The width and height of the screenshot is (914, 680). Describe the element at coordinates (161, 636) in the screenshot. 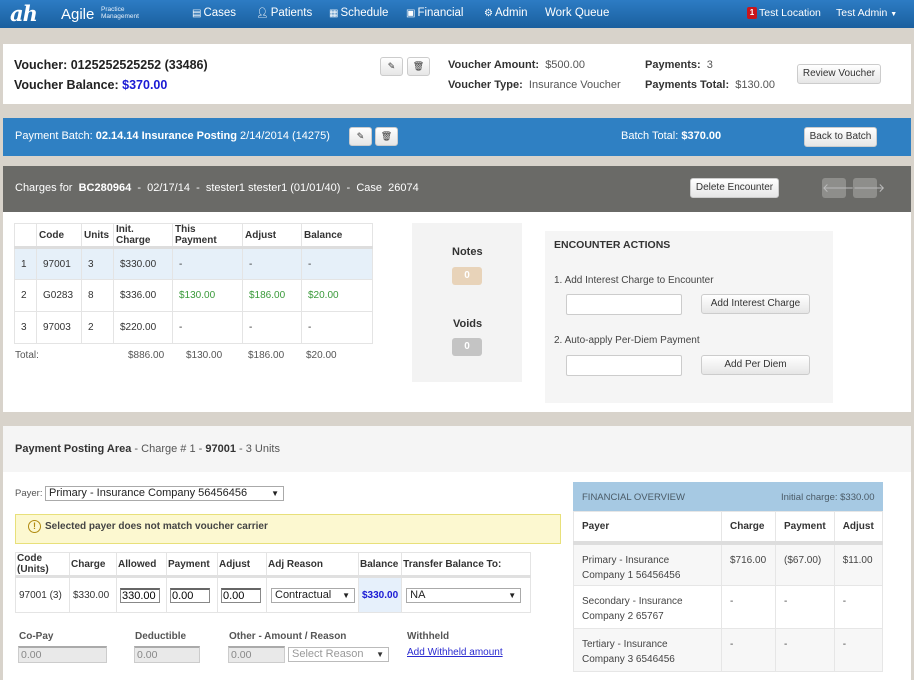

I see `deductible-label: Deductible` at that location.